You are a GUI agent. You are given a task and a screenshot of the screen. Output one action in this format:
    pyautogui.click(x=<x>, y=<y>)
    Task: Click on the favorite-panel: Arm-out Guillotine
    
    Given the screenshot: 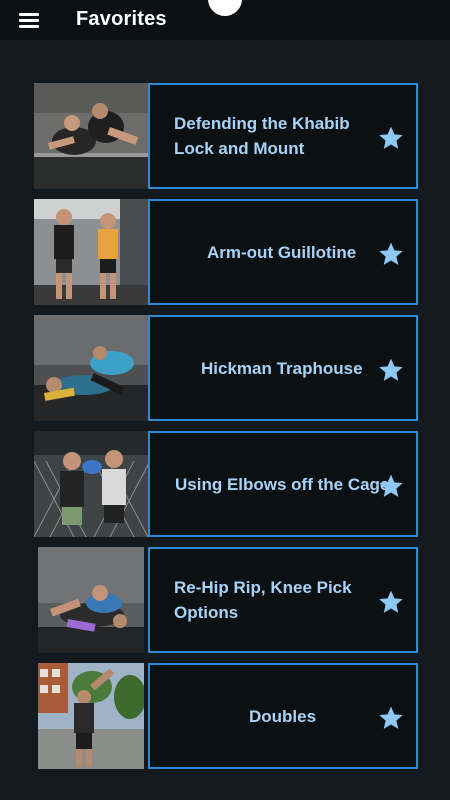 What is the action you would take?
    pyautogui.click(x=283, y=252)
    